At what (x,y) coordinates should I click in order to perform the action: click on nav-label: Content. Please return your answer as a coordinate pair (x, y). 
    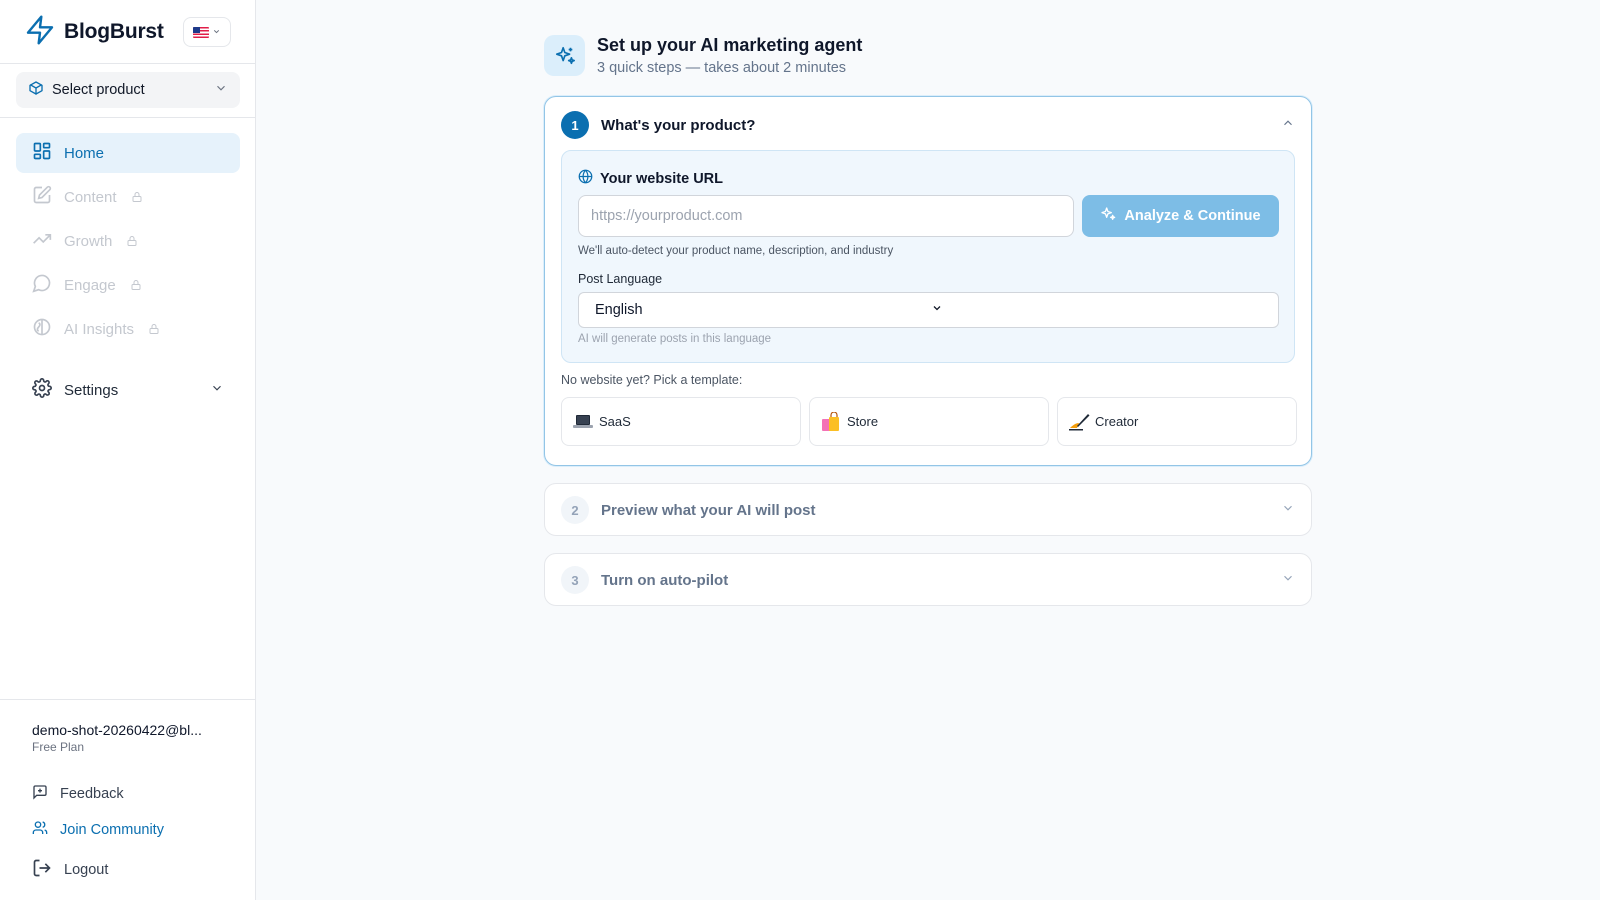
    Looking at the image, I should click on (90, 197).